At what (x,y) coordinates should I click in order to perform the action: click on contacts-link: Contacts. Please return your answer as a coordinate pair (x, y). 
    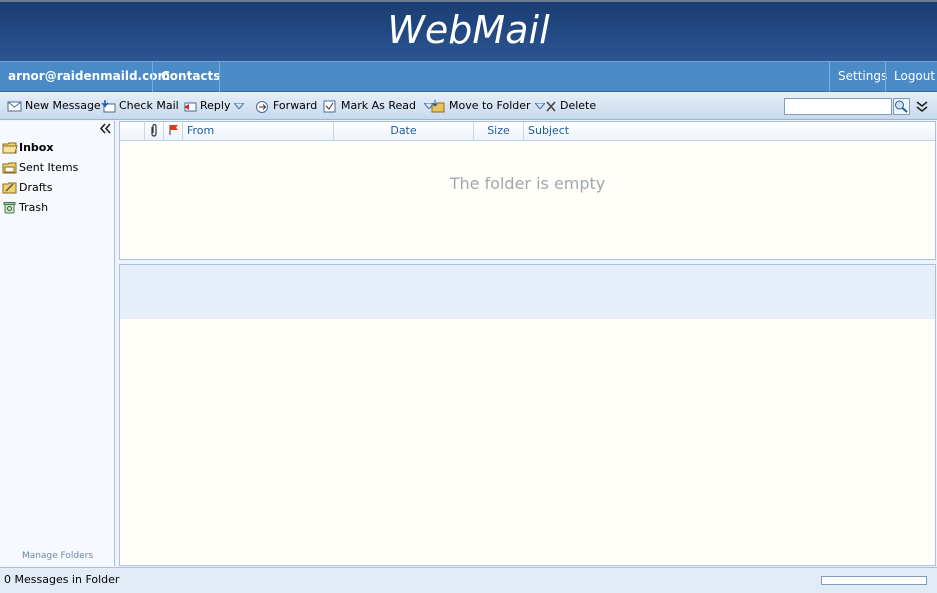
    Looking at the image, I should click on (186, 77).